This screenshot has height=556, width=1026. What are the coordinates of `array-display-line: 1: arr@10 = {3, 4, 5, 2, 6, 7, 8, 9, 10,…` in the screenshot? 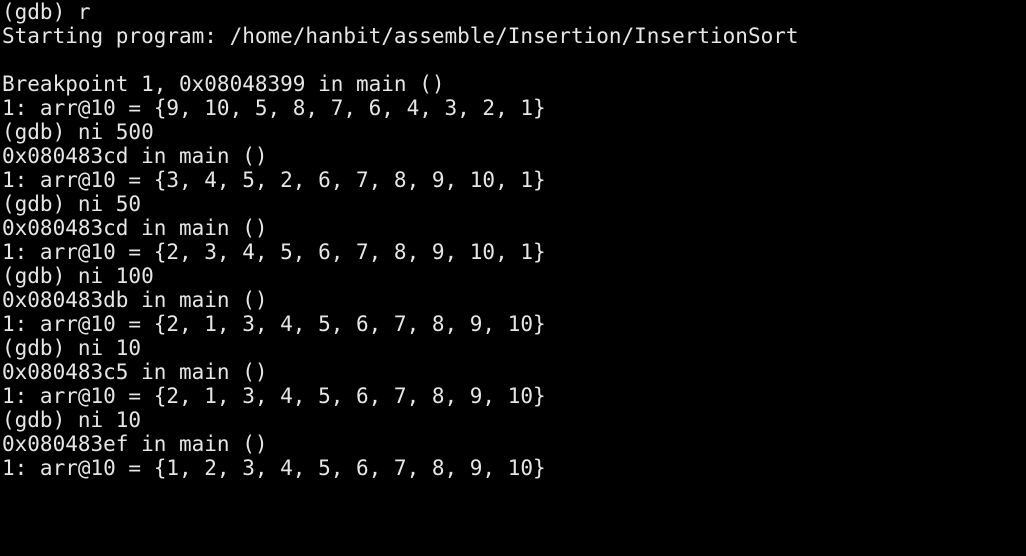 It's located at (274, 180).